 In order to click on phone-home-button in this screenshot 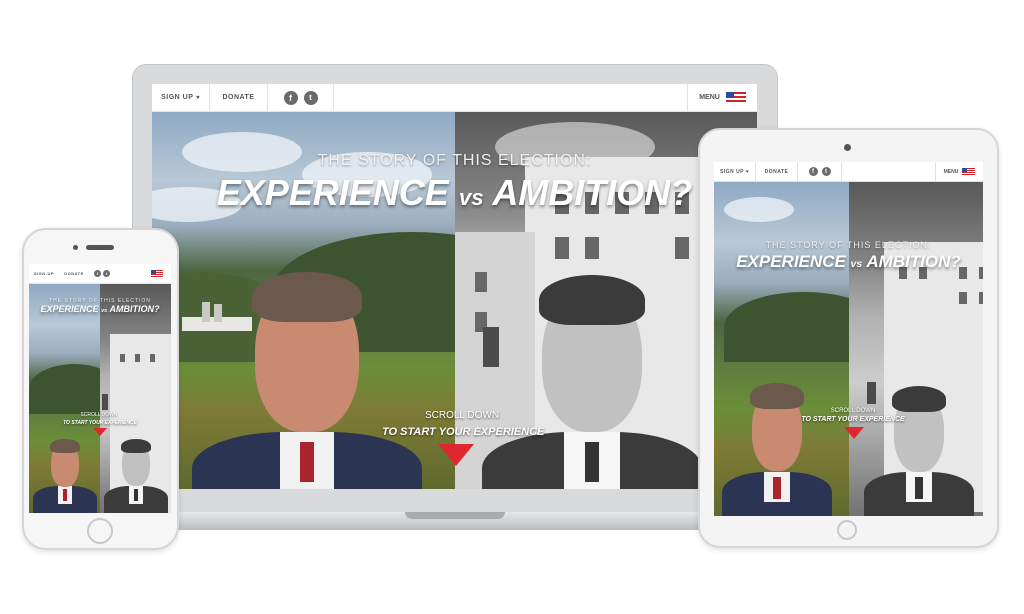, I will do `click(100, 531)`.